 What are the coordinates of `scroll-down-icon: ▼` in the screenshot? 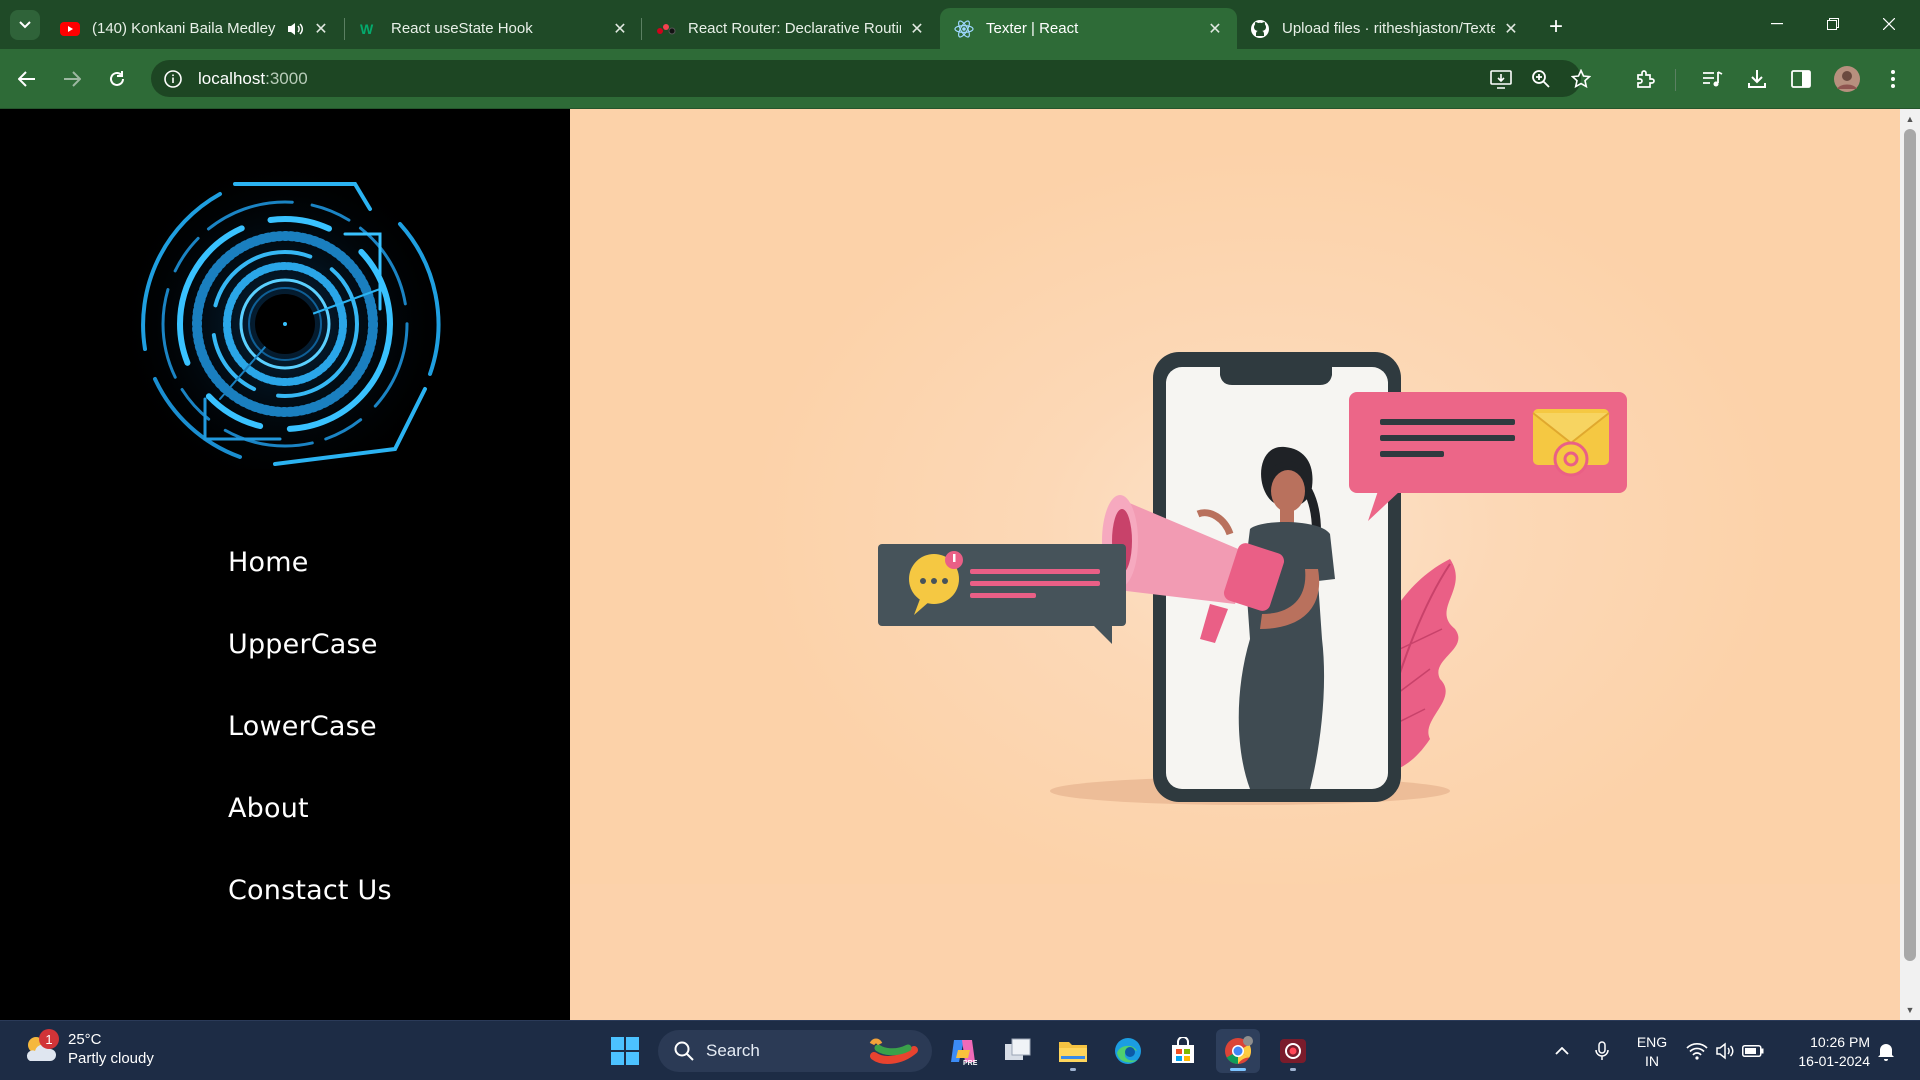 It's located at (1910, 1010).